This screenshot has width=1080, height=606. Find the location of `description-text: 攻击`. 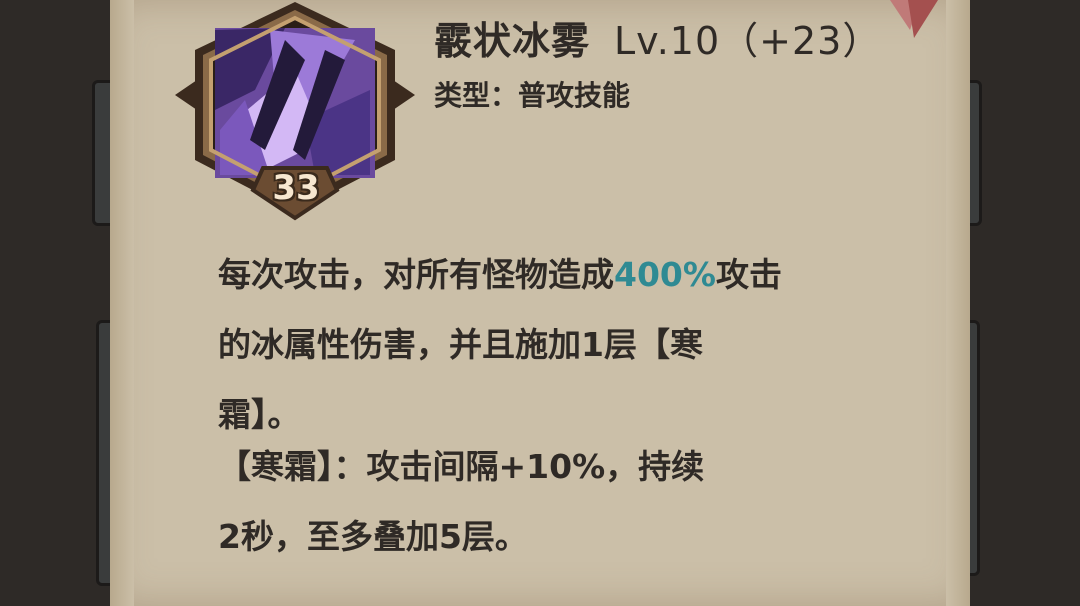

description-text: 攻击 is located at coordinates (748, 274).